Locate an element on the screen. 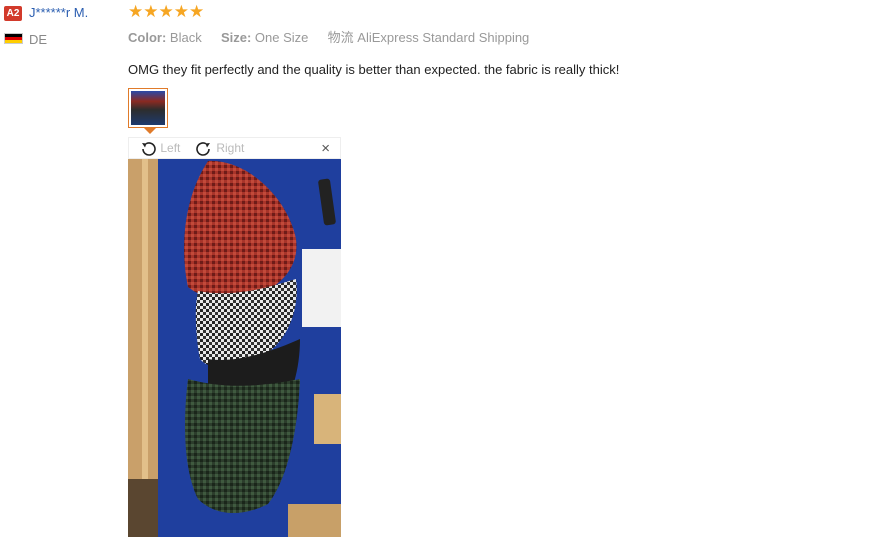 The height and width of the screenshot is (542, 878). color-value: Black is located at coordinates (185, 37).